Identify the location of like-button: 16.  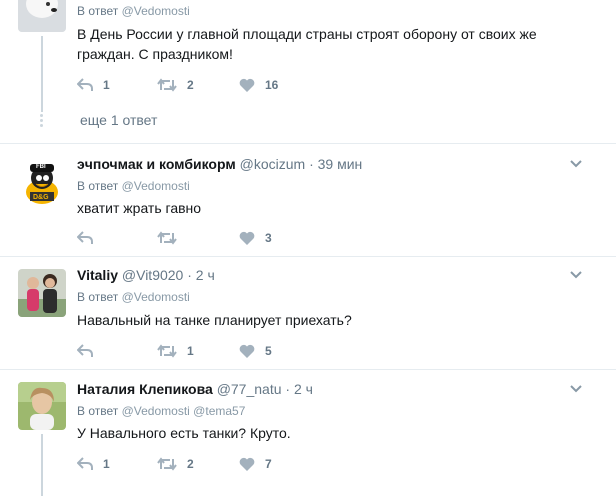
(258, 85).